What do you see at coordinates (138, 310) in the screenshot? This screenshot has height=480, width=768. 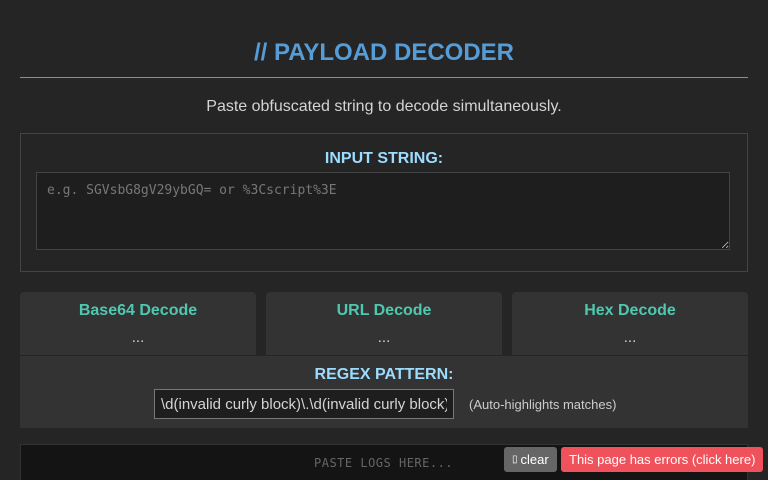 I see `base64-decode-title: Base64 Decode` at bounding box center [138, 310].